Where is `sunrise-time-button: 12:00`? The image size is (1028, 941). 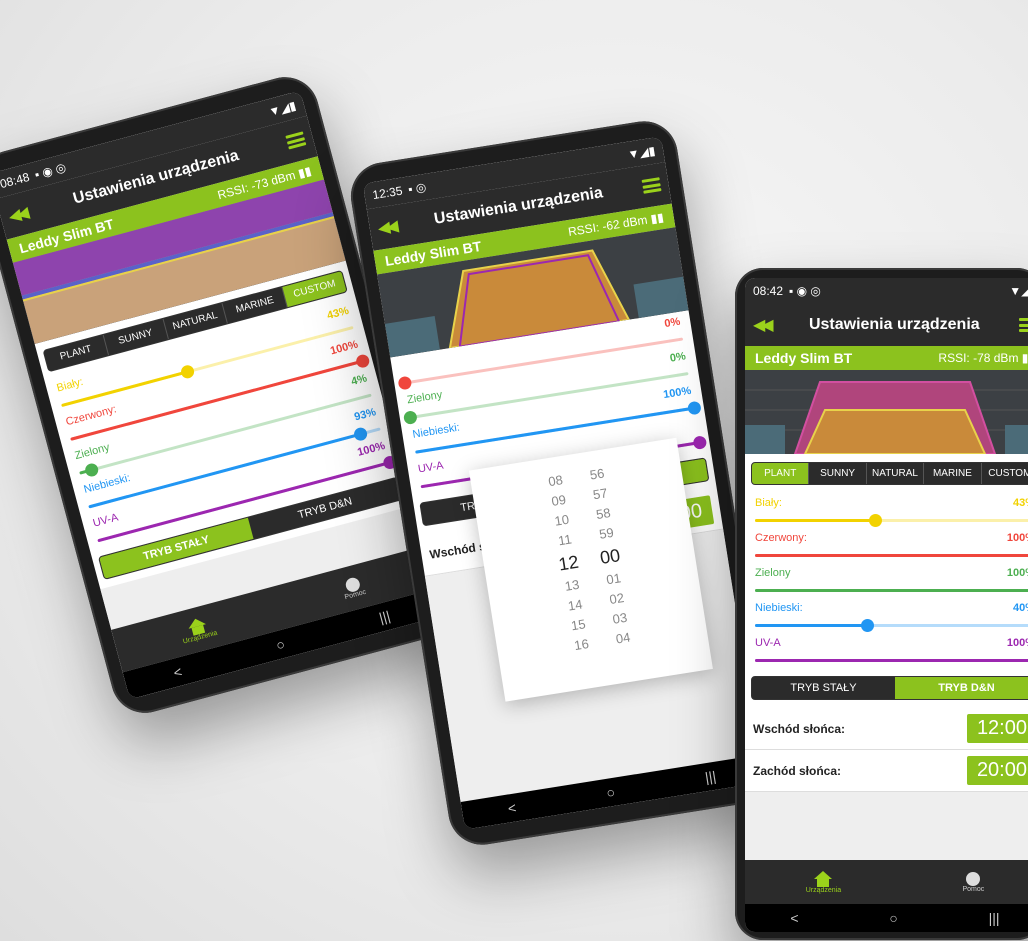 sunrise-time-button: 12:00 is located at coordinates (997, 728).